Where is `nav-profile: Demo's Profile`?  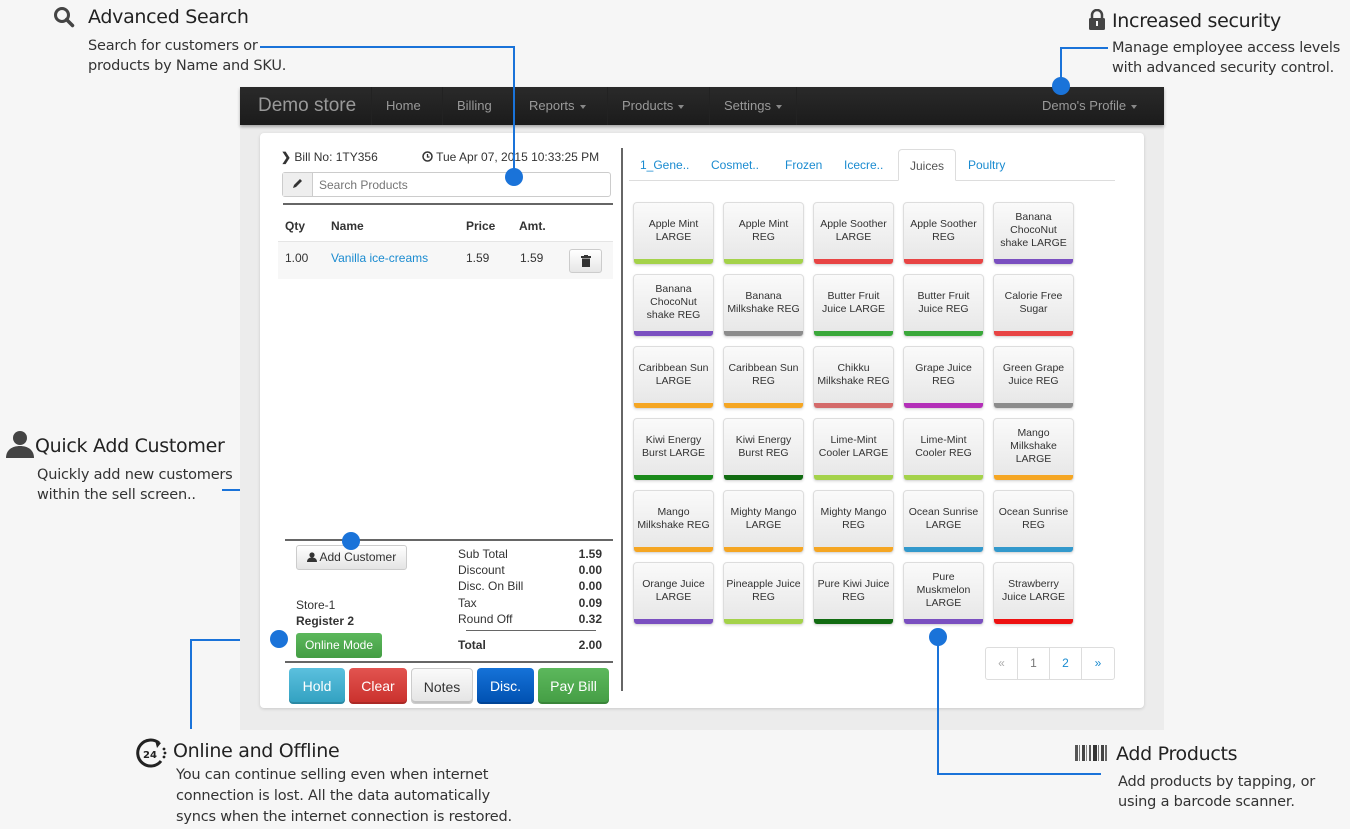 nav-profile: Demo's Profile is located at coordinates (1089, 106).